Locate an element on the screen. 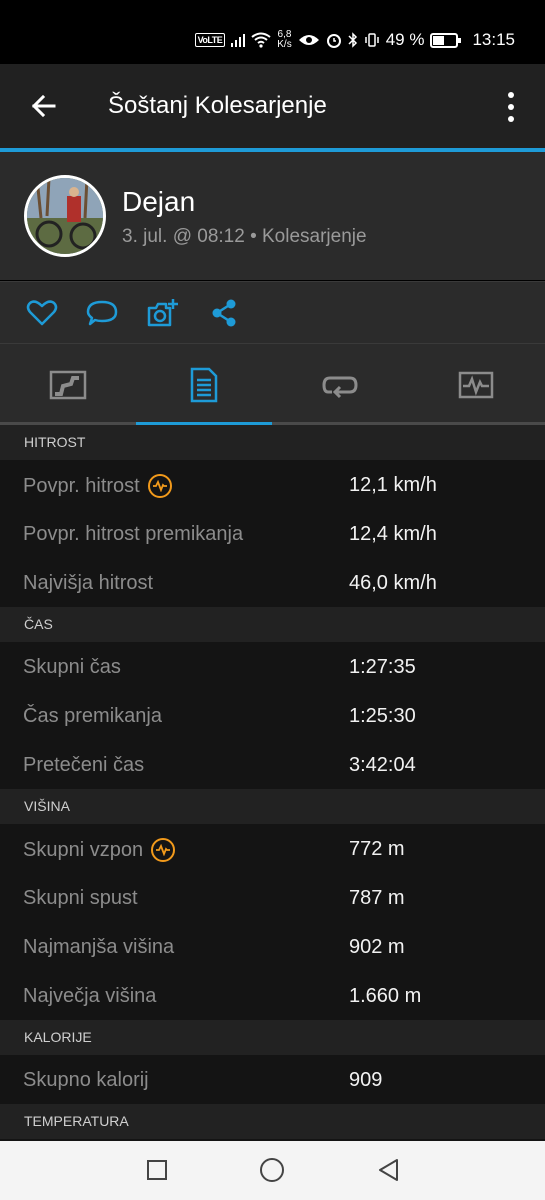 Image resolution: width=545 pixels, height=1200 pixels. home-icon is located at coordinates (272, 1170).